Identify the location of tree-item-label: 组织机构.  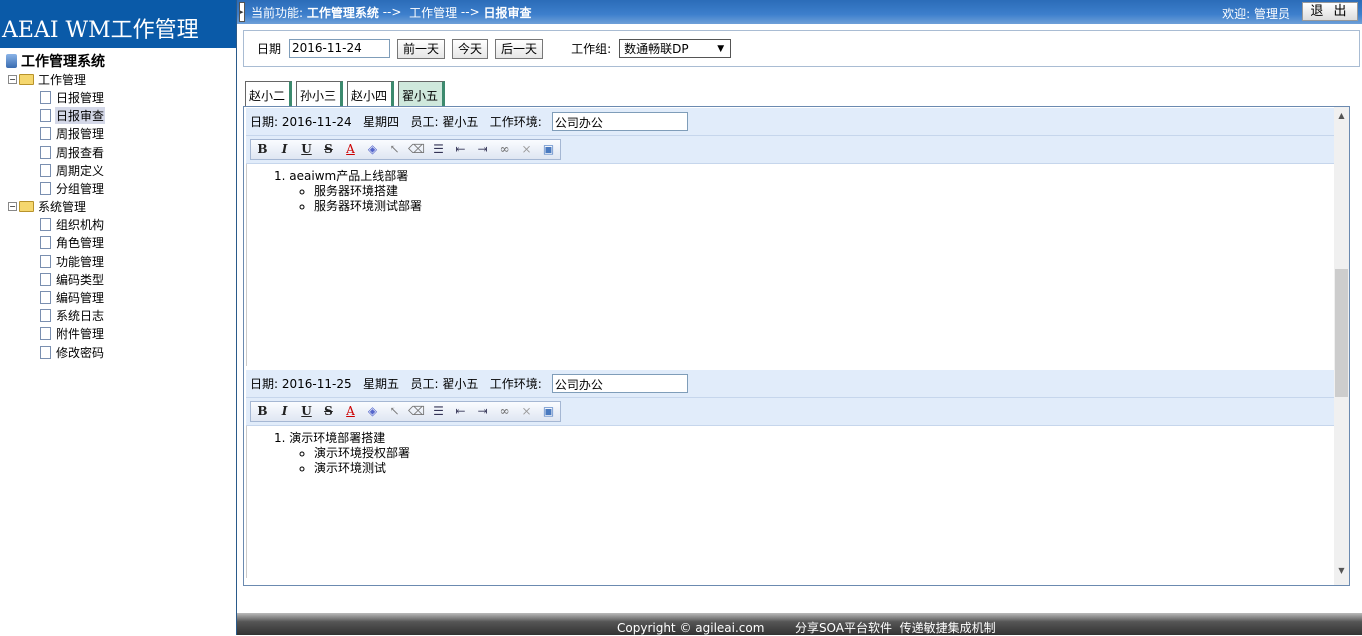
(80, 225).